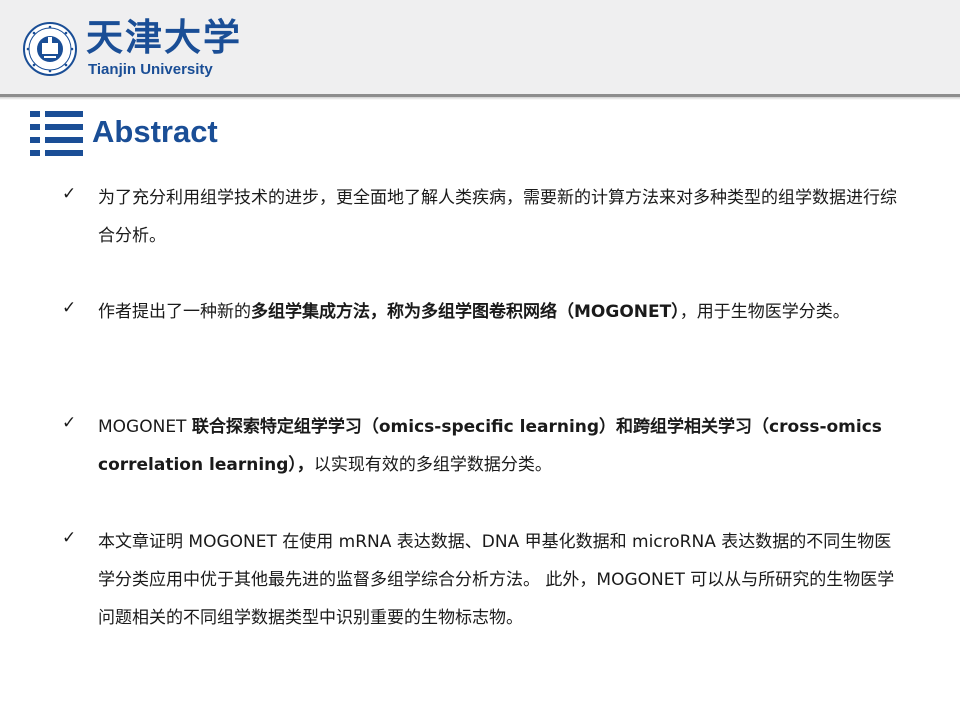 The height and width of the screenshot is (720, 960). I want to click on header-shadow, so click(480, 98).